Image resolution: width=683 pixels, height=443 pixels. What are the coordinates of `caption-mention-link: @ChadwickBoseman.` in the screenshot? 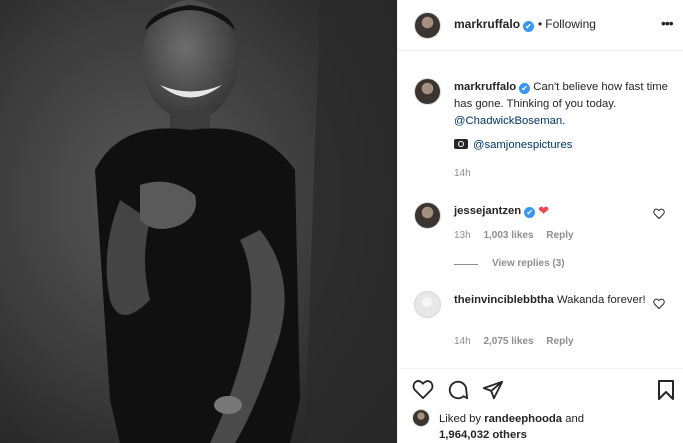 It's located at (509, 121).